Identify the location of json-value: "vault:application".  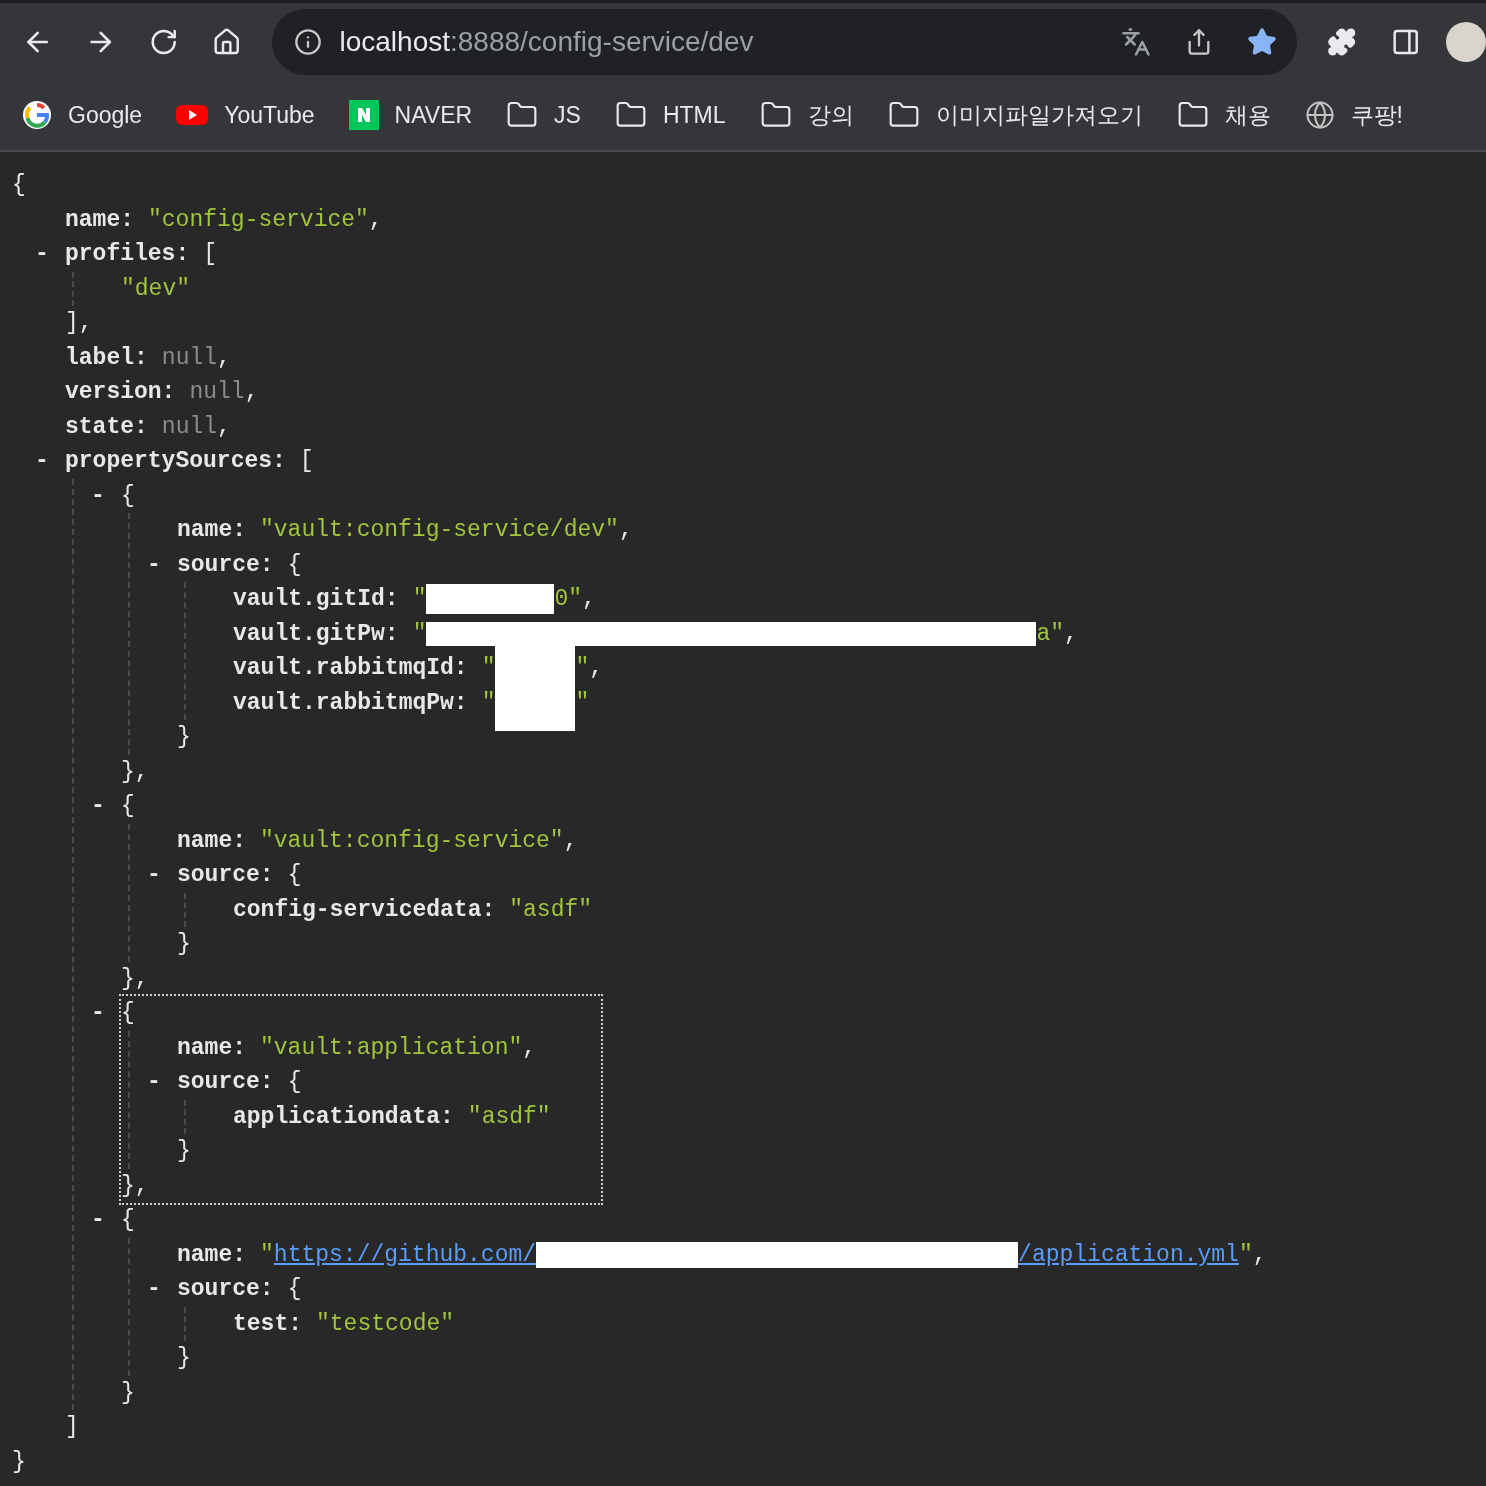
(391, 1048).